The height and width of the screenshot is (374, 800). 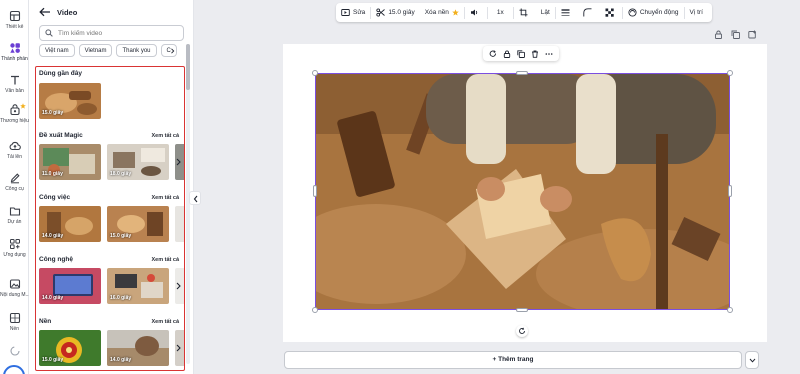 I want to click on add-page-options-button, so click(x=752, y=360).